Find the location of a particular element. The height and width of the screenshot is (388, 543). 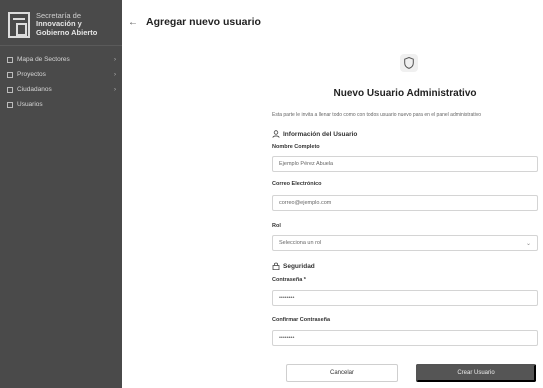

sidebar-item-label: Usuarios is located at coordinates (30, 104).